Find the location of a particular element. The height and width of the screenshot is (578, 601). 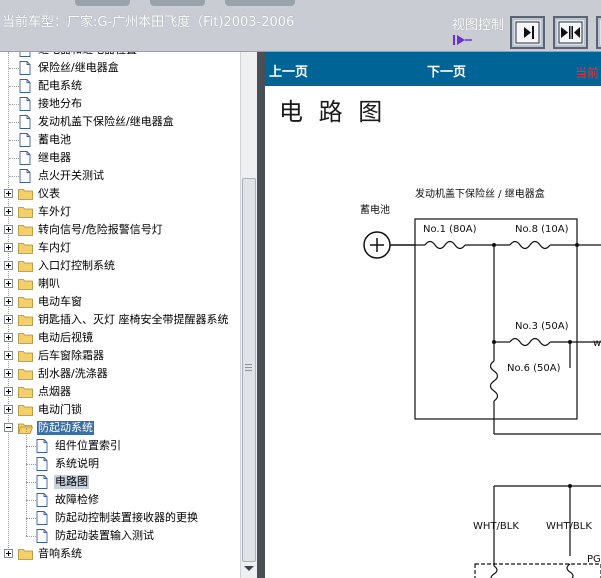

collapse-icon is located at coordinates (8, 427).